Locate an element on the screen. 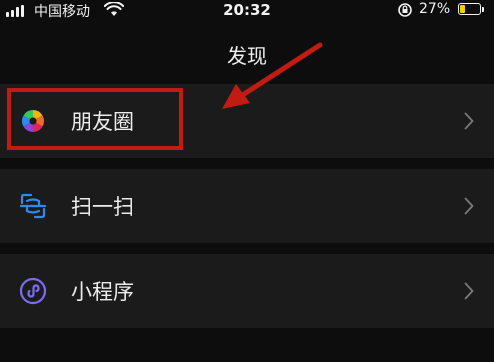 The width and height of the screenshot is (494, 362). menu-item-label: 扫一扫 is located at coordinates (102, 207).